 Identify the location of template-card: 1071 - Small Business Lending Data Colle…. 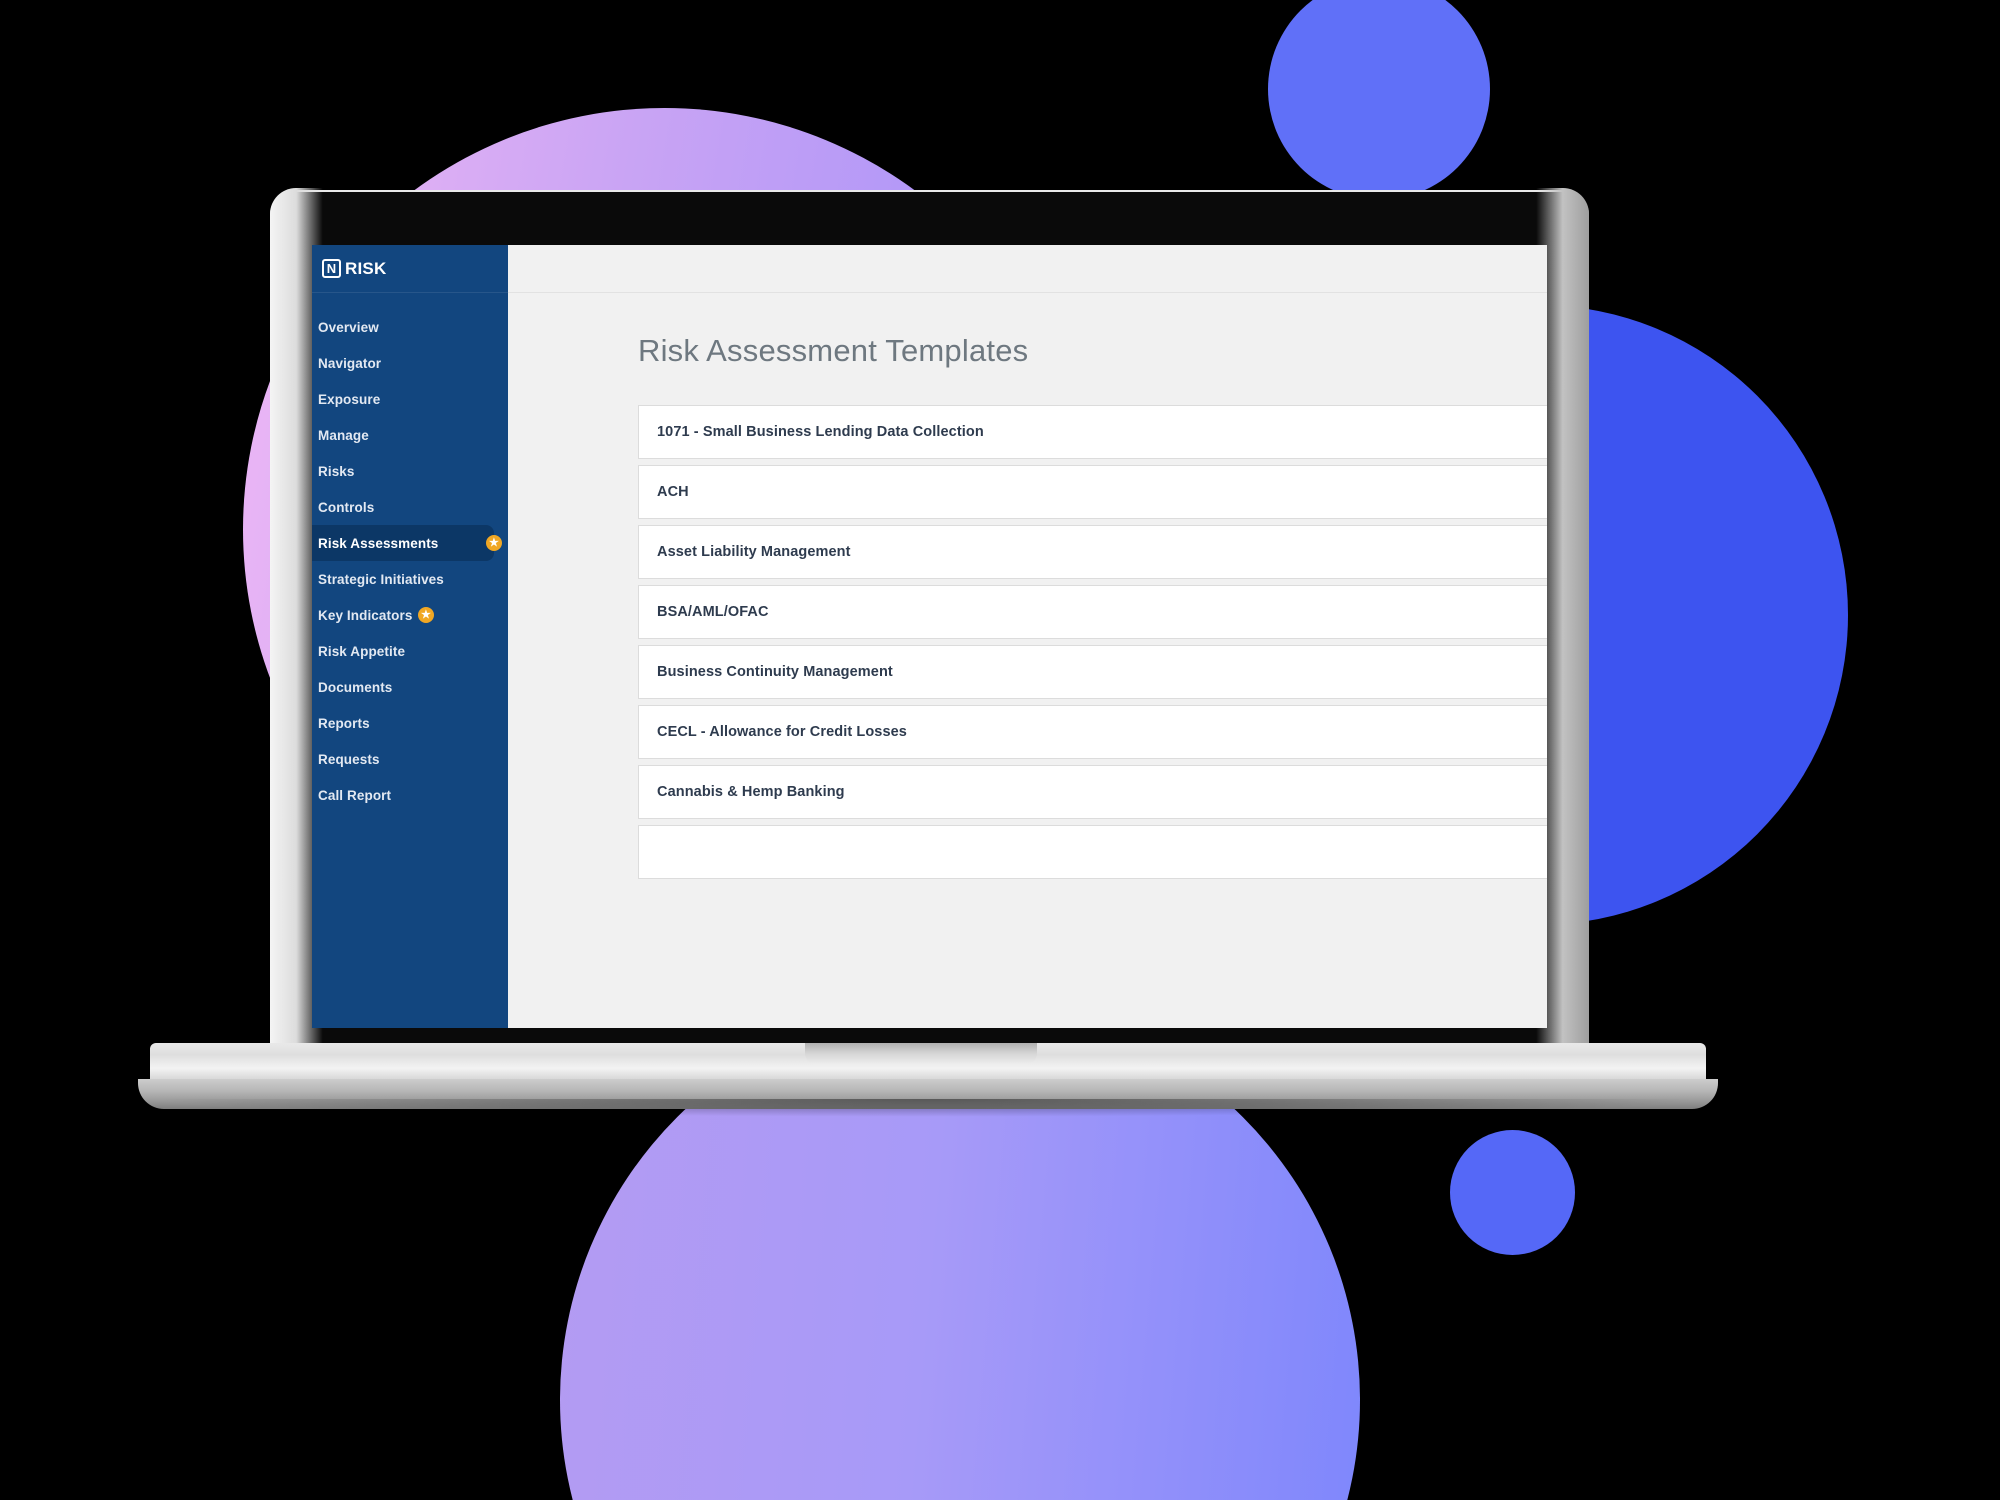
(1092, 432).